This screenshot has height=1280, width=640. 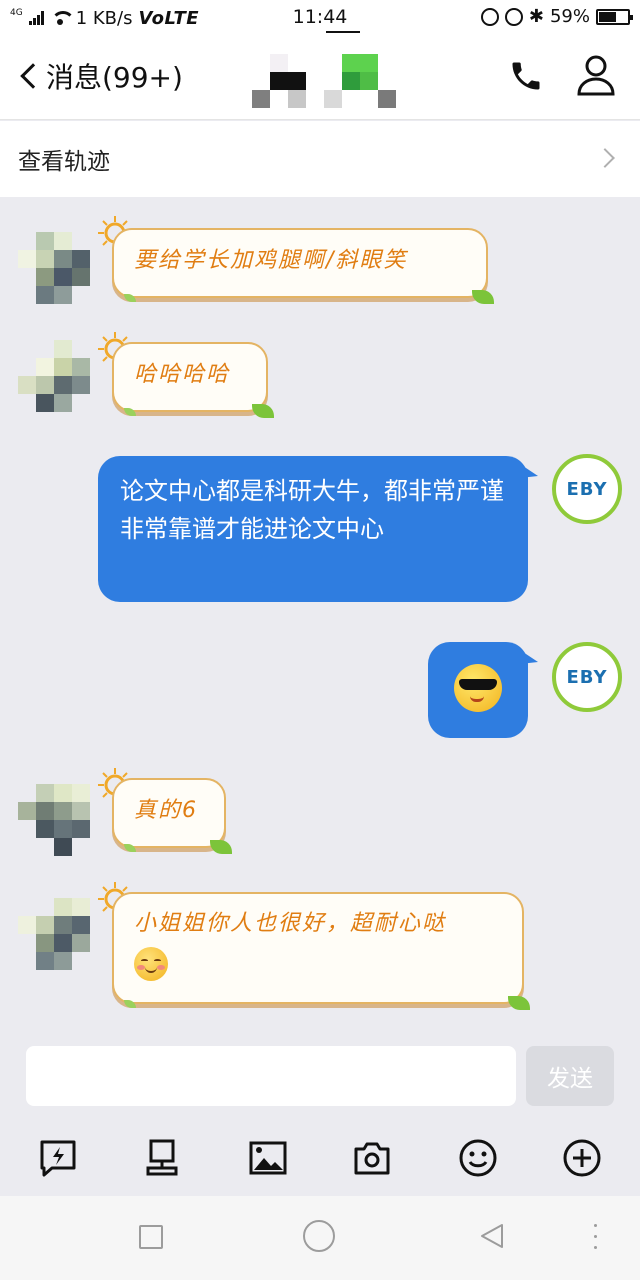 I want to click on composer-bar: 发送, so click(x=320, y=1076).